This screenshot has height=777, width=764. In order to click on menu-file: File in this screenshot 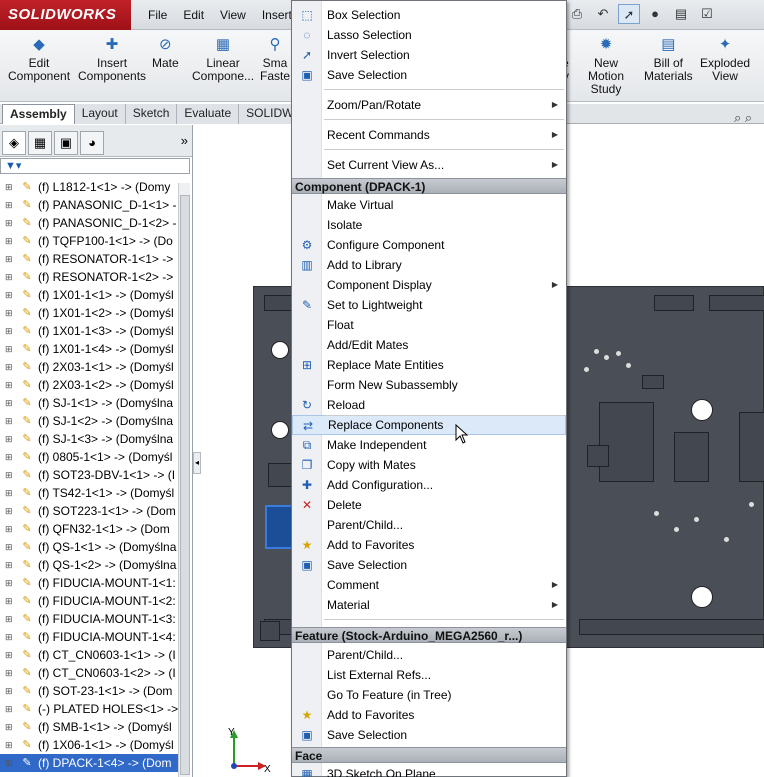, I will do `click(157, 15)`.